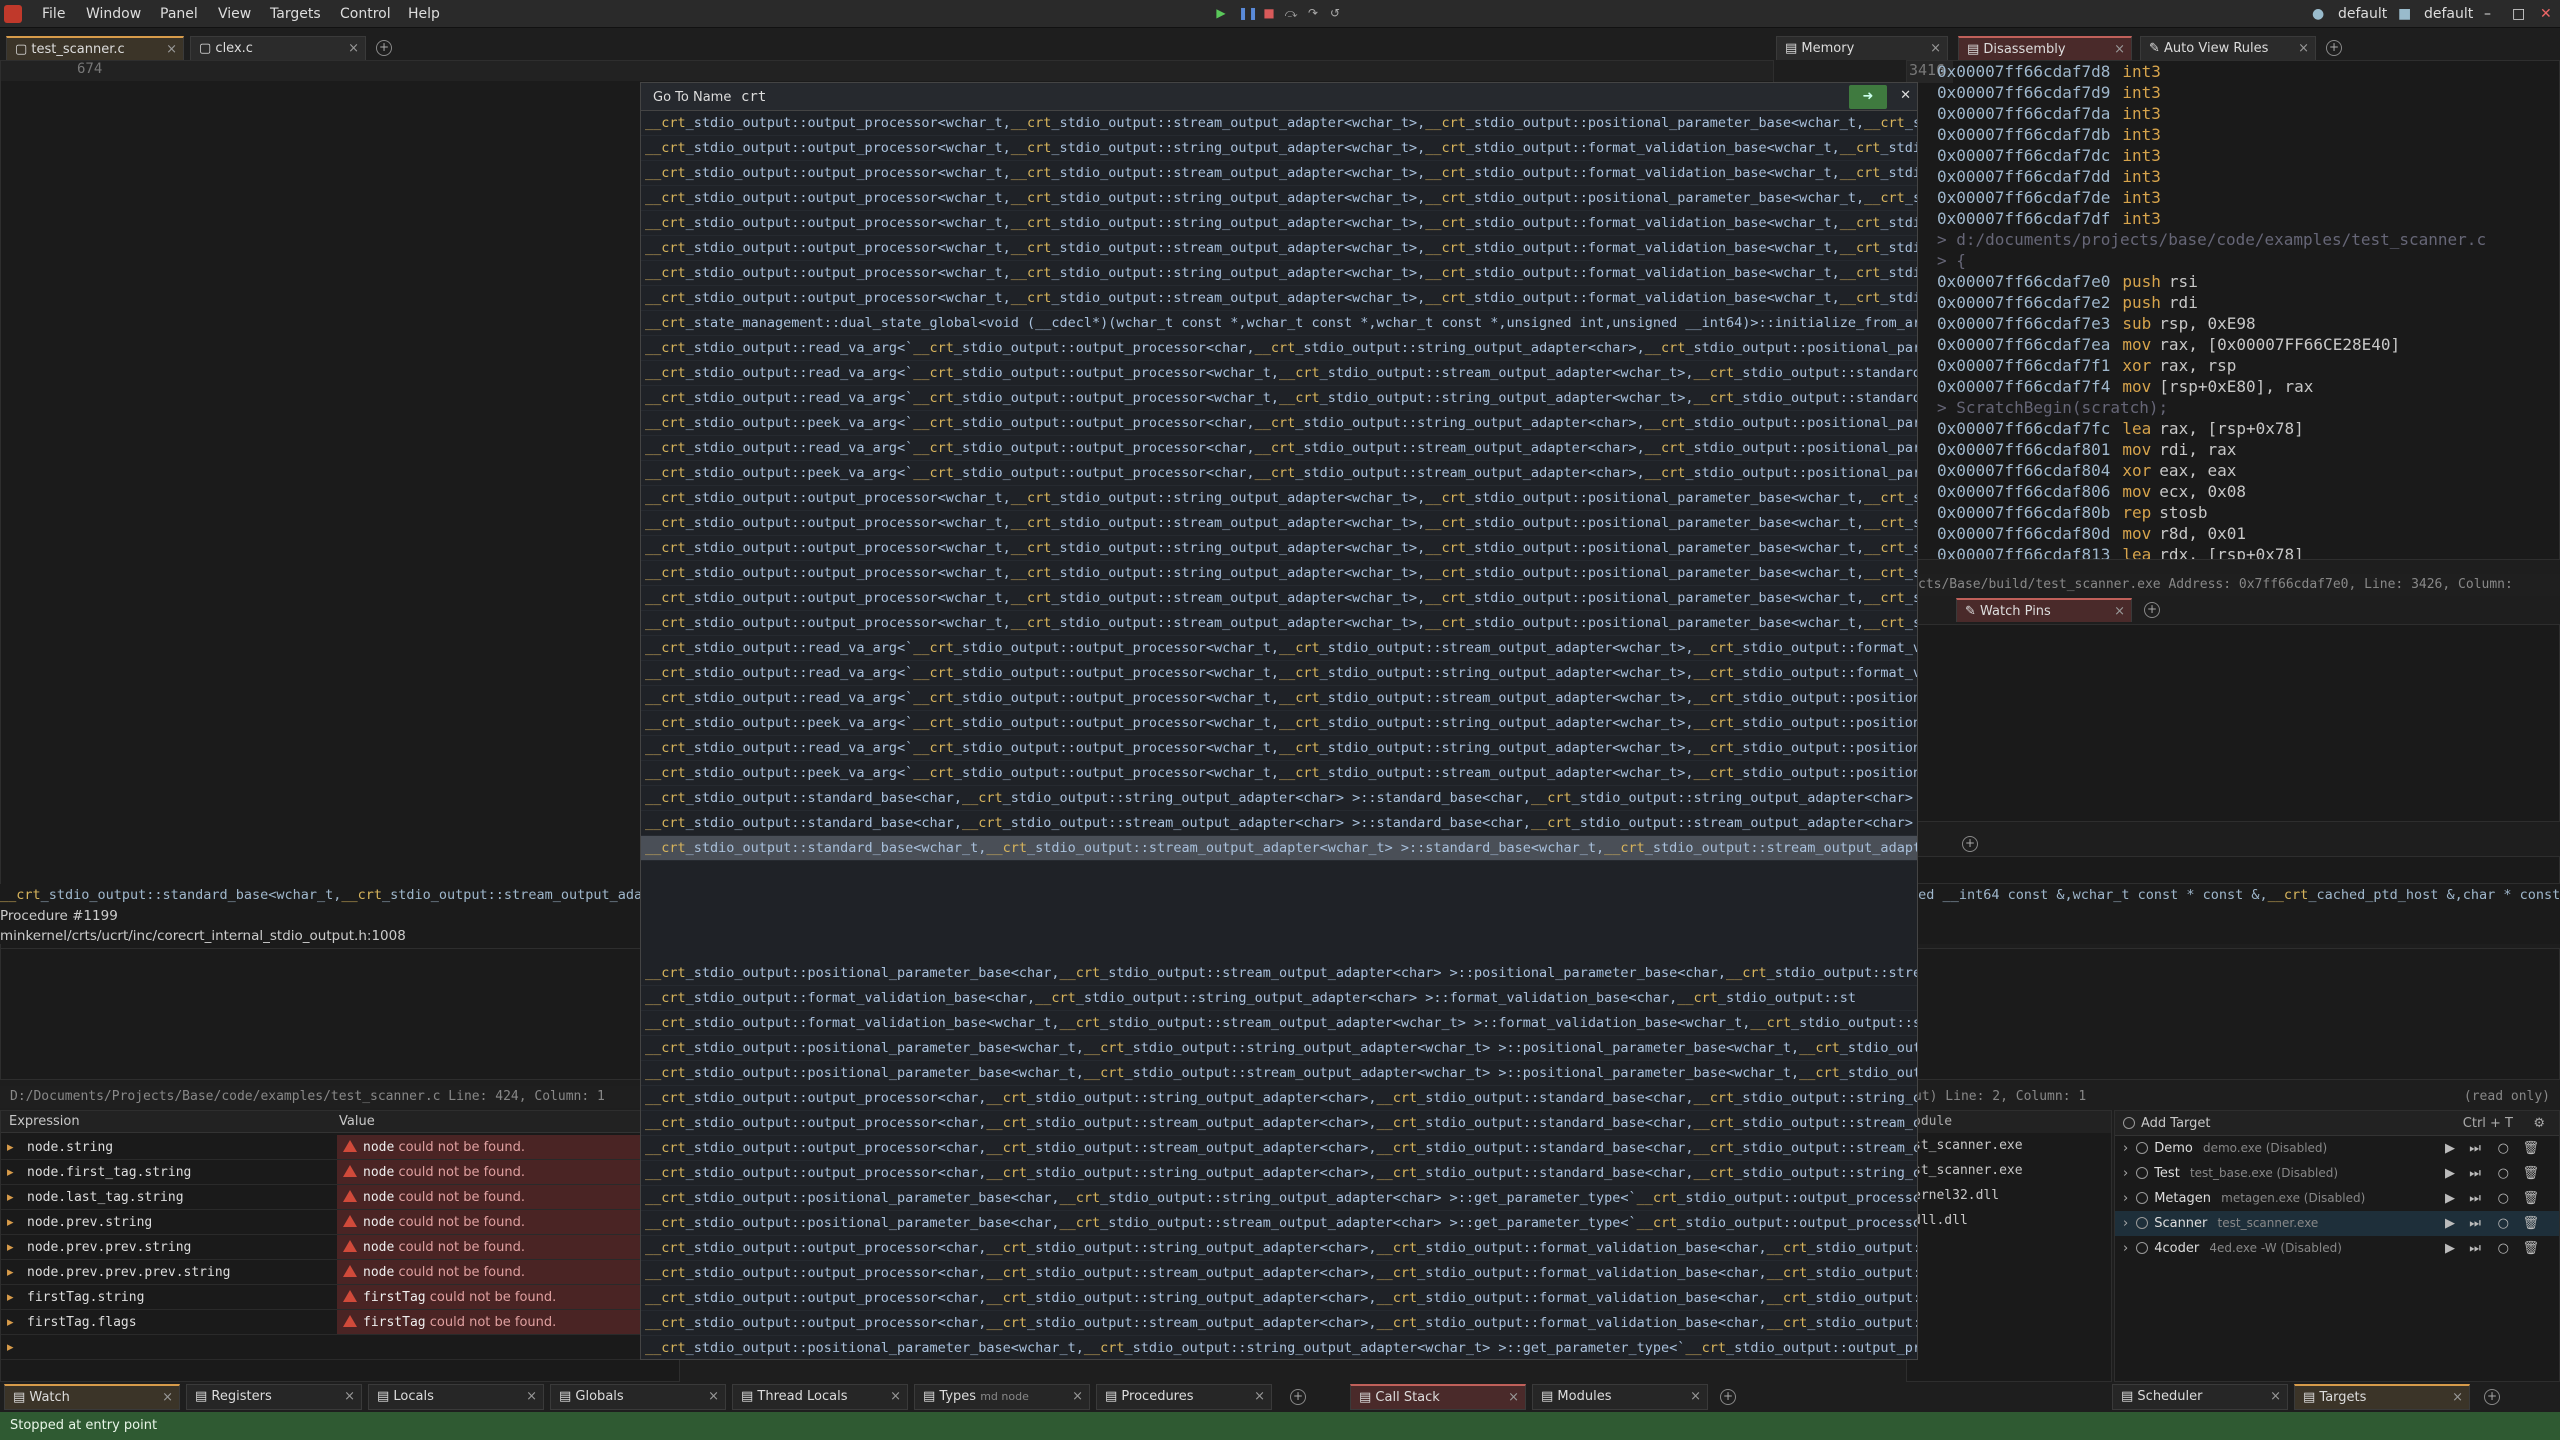  What do you see at coordinates (53, 14) in the screenshot?
I see `menu-file: File` at bounding box center [53, 14].